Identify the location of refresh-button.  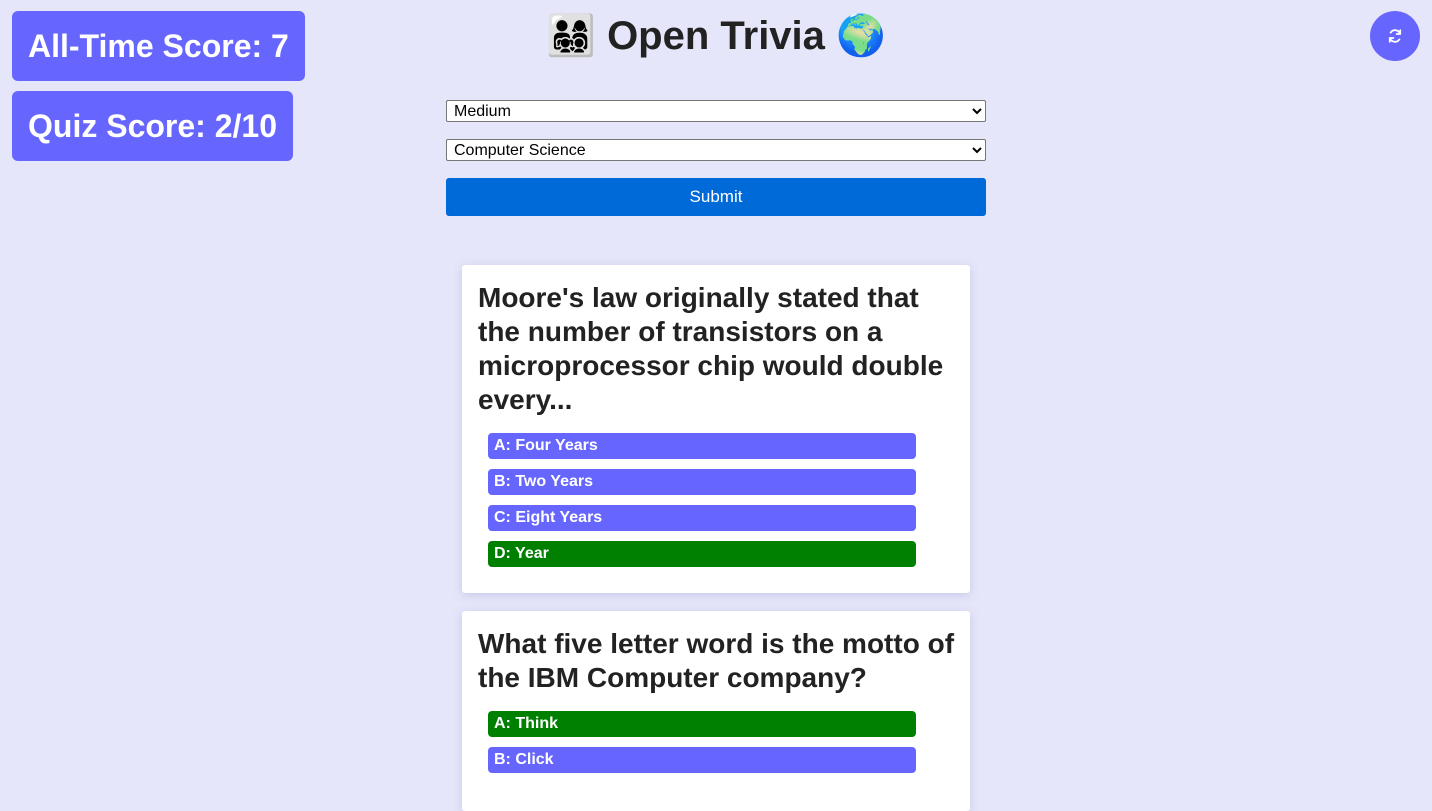
(1395, 36).